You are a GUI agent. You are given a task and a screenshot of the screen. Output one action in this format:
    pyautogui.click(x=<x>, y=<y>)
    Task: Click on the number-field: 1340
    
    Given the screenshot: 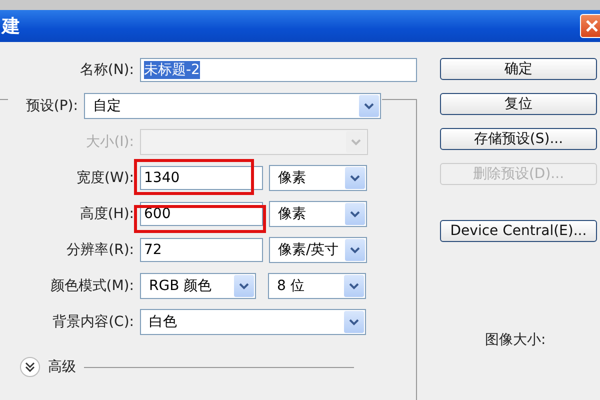 What is the action you would take?
    pyautogui.click(x=201, y=178)
    